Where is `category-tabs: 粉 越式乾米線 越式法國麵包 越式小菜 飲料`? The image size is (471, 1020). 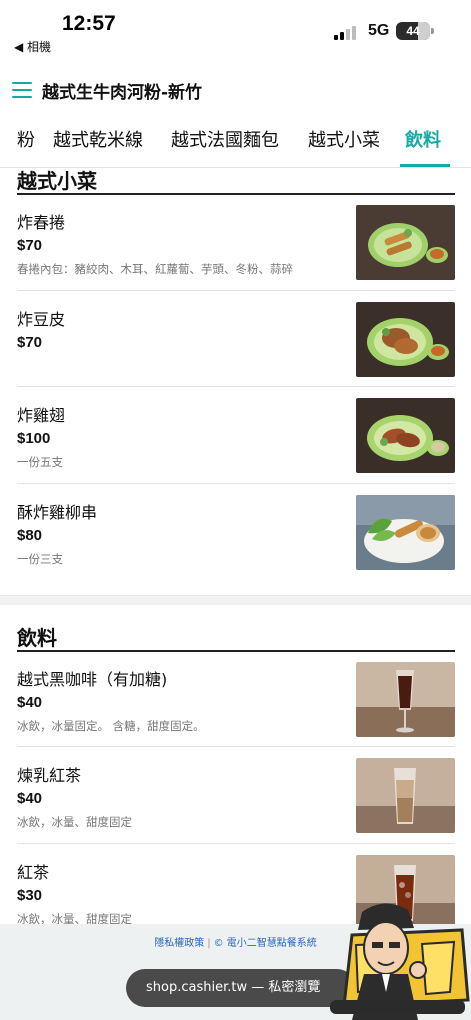 category-tabs: 粉 越式乾米線 越式法國麵包 越式小菜 飲料 is located at coordinates (235, 141).